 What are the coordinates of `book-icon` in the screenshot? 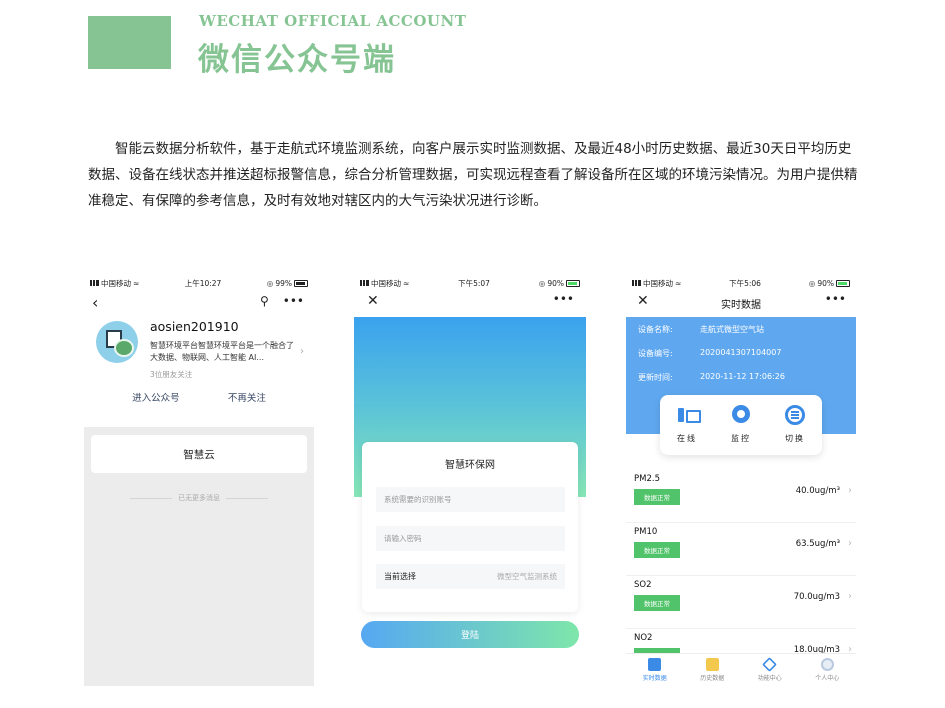 It's located at (712, 664).